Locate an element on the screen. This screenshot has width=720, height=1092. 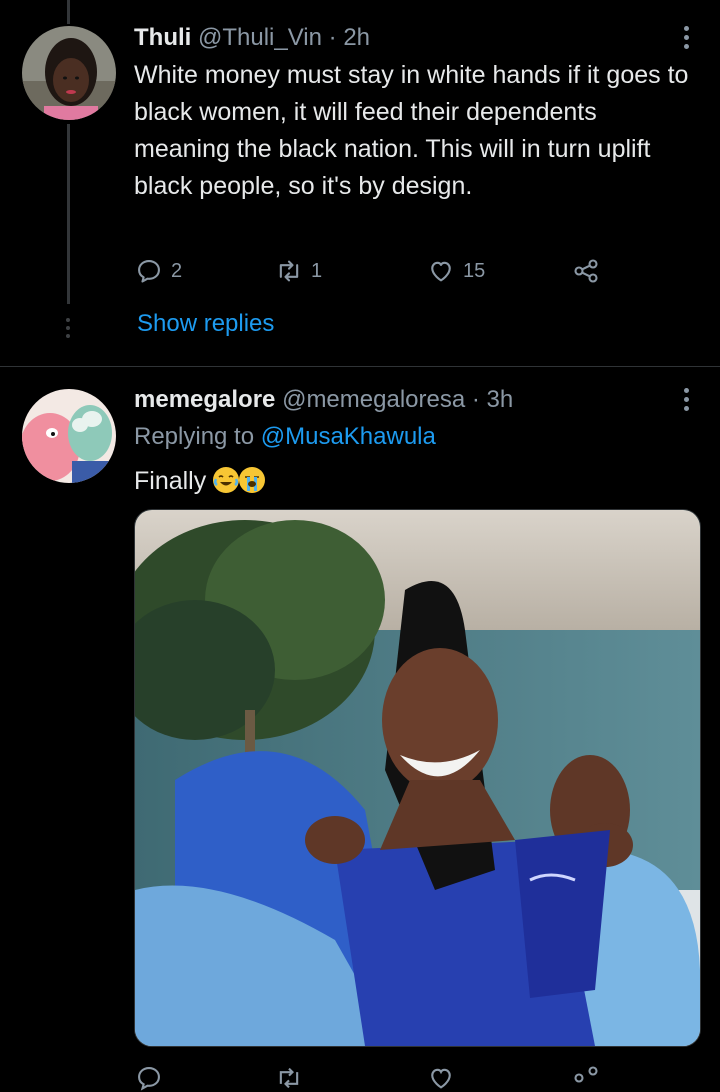
loudly-crying-face-emoji-icon is located at coordinates (252, 480).